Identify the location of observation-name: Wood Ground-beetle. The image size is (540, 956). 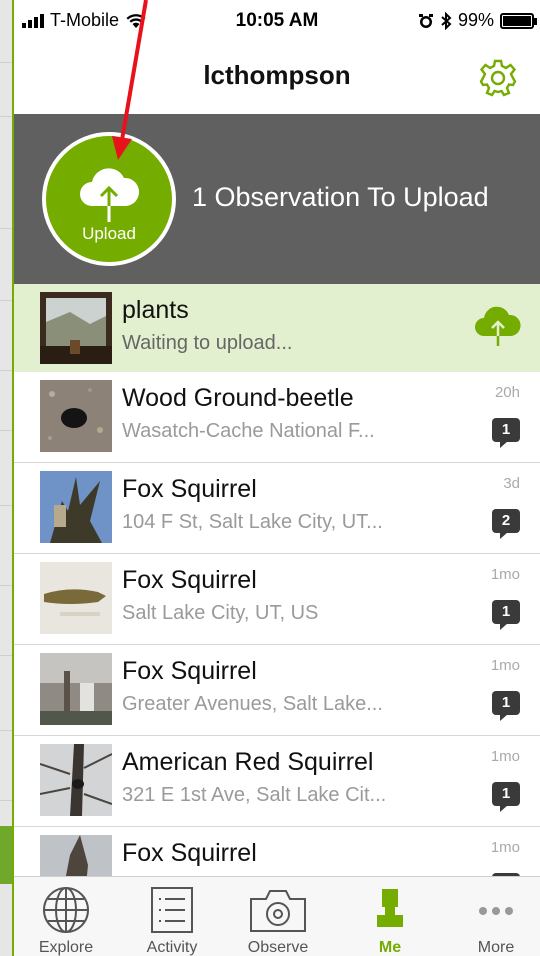
(238, 398).